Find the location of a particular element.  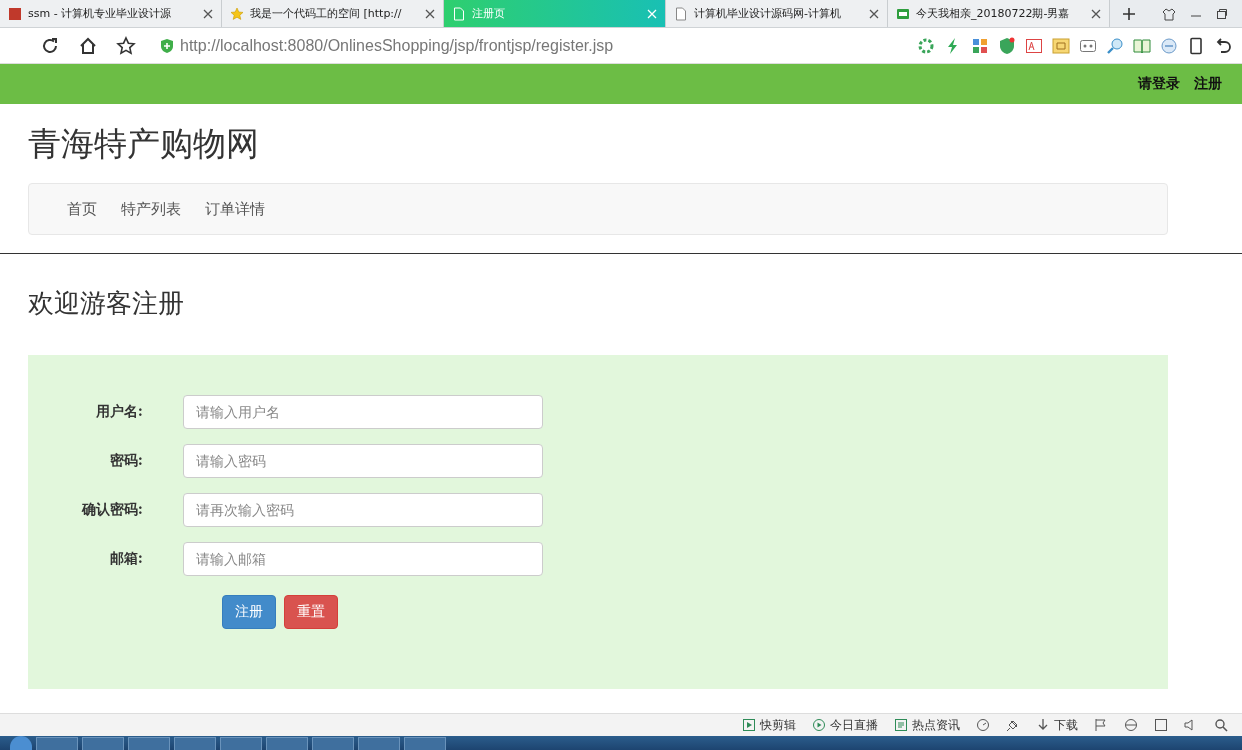

minus-circle-icon is located at coordinates (1169, 45).